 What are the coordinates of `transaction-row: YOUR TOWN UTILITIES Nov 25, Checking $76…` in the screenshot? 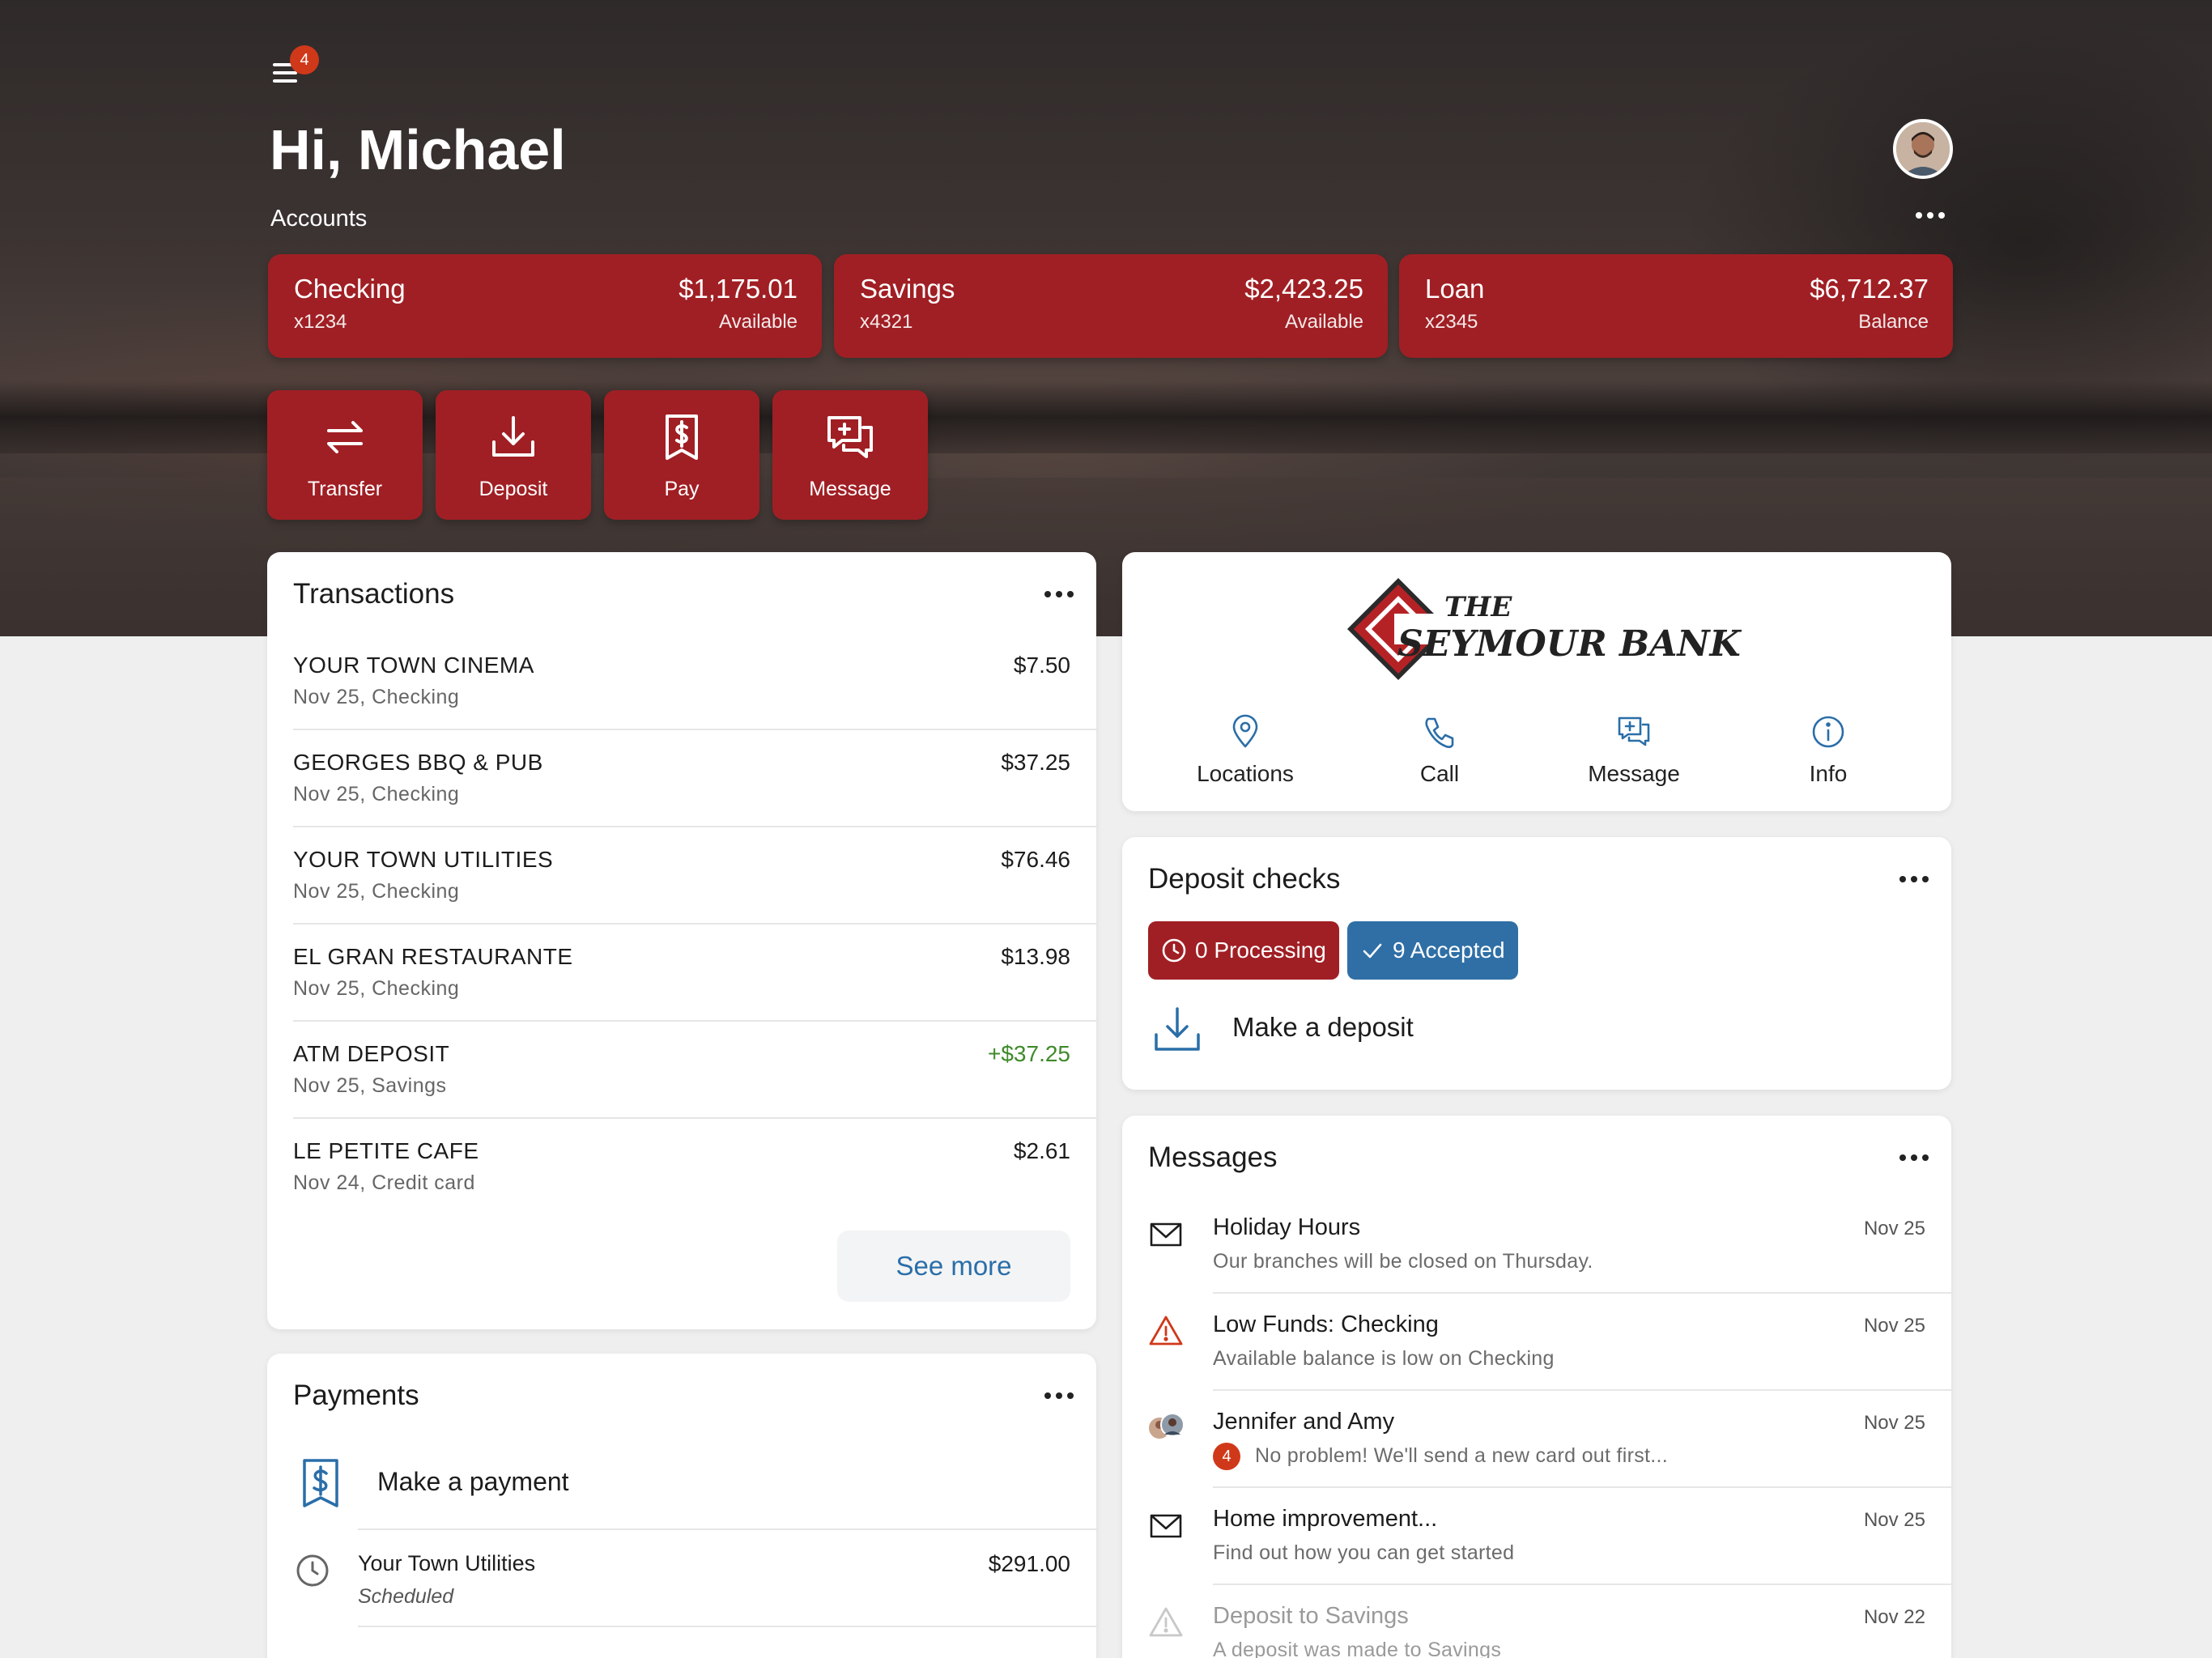 It's located at (682, 876).